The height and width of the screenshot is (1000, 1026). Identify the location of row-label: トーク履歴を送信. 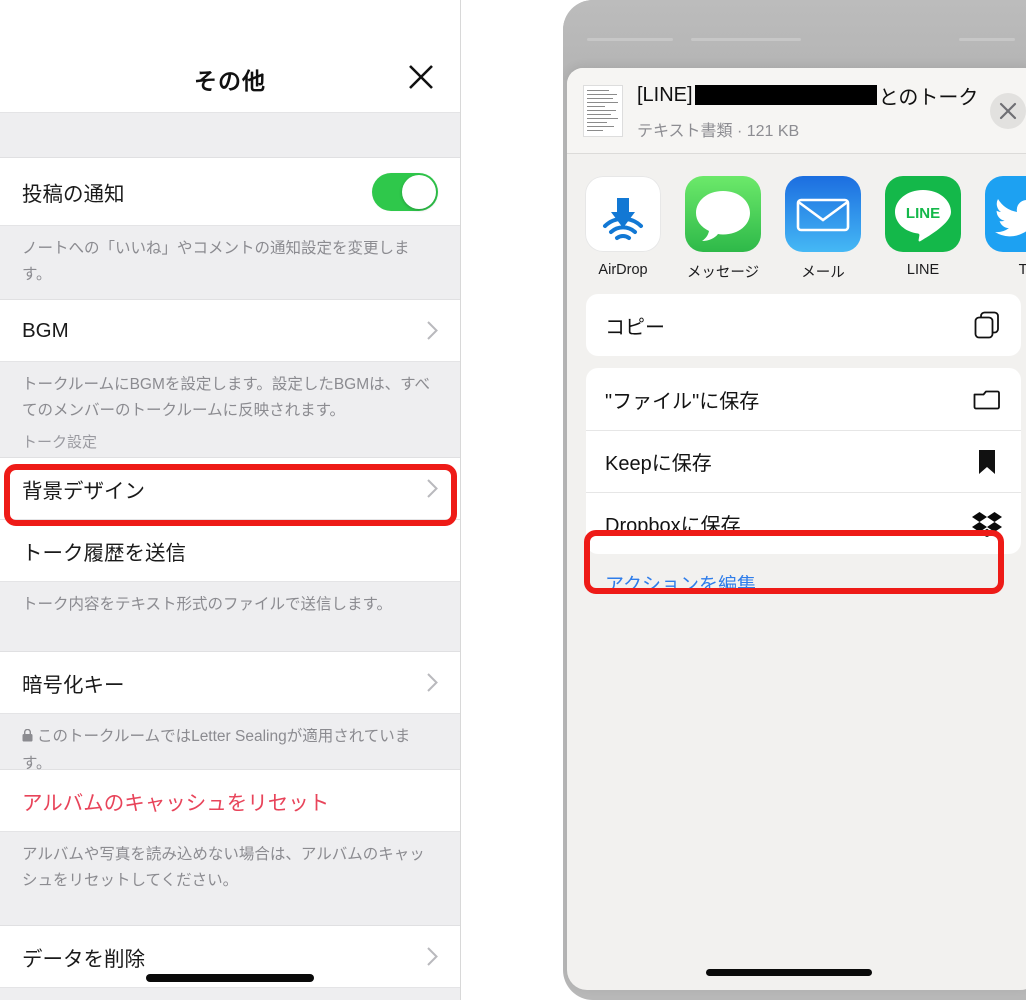
(104, 553).